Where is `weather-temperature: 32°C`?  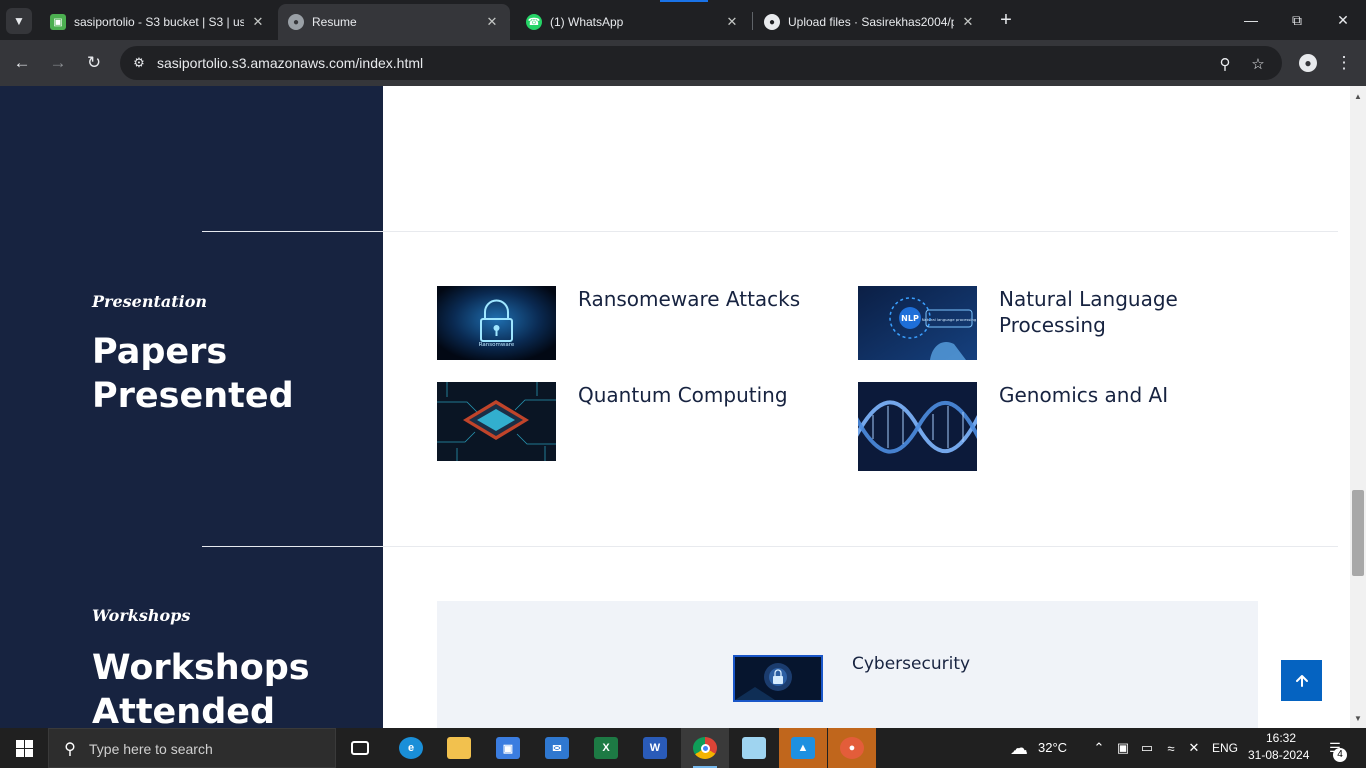 weather-temperature: 32°C is located at coordinates (1052, 747).